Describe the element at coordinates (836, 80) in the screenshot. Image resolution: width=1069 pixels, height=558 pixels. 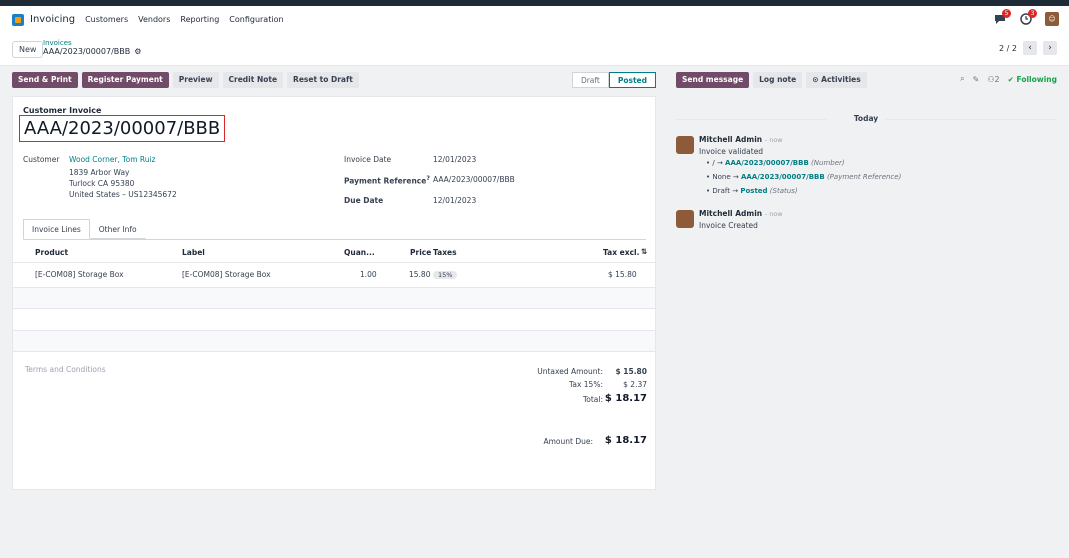
I see `activities-button: ⊙ Activities` at that location.